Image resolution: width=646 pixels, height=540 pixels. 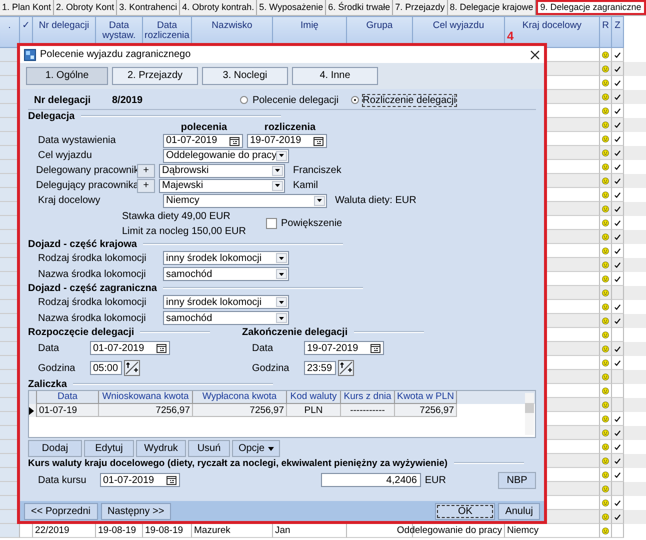 I want to click on module-tab: 7. Przejazdy, so click(x=420, y=7).